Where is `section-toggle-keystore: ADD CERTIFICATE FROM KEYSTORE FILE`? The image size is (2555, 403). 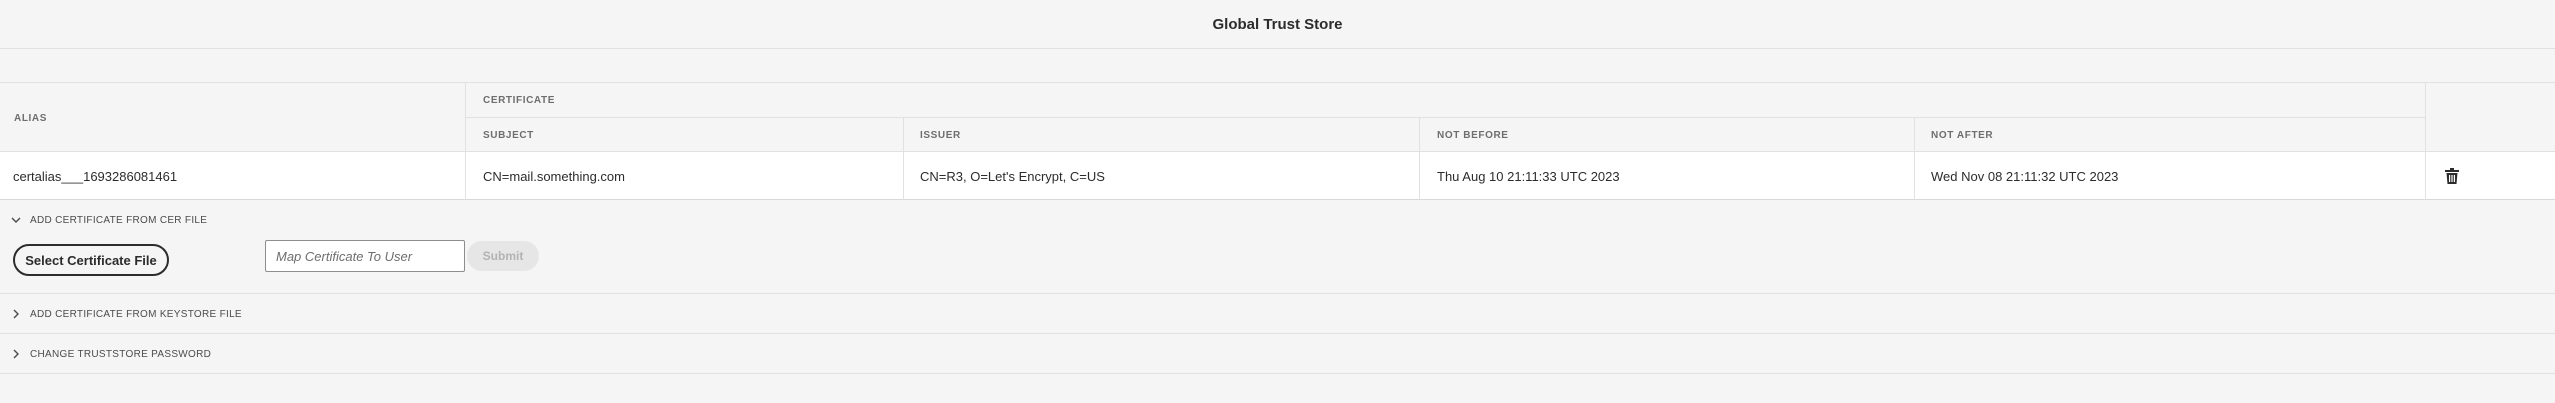
section-toggle-keystore: ADD CERTIFICATE FROM KEYSTORE FILE is located at coordinates (126, 314).